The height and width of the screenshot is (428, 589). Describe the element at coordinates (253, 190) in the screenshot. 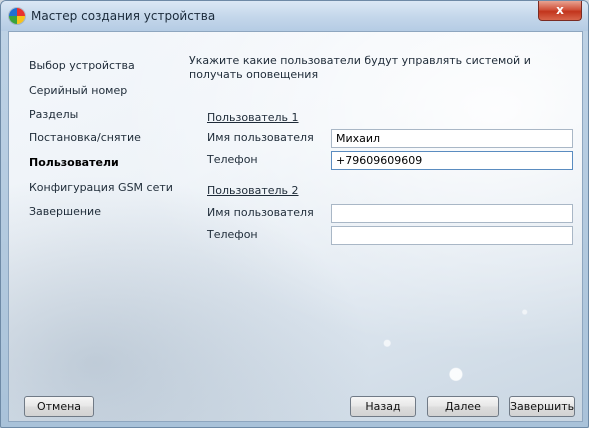

I see `user-2-heading: Пользователь 2` at that location.